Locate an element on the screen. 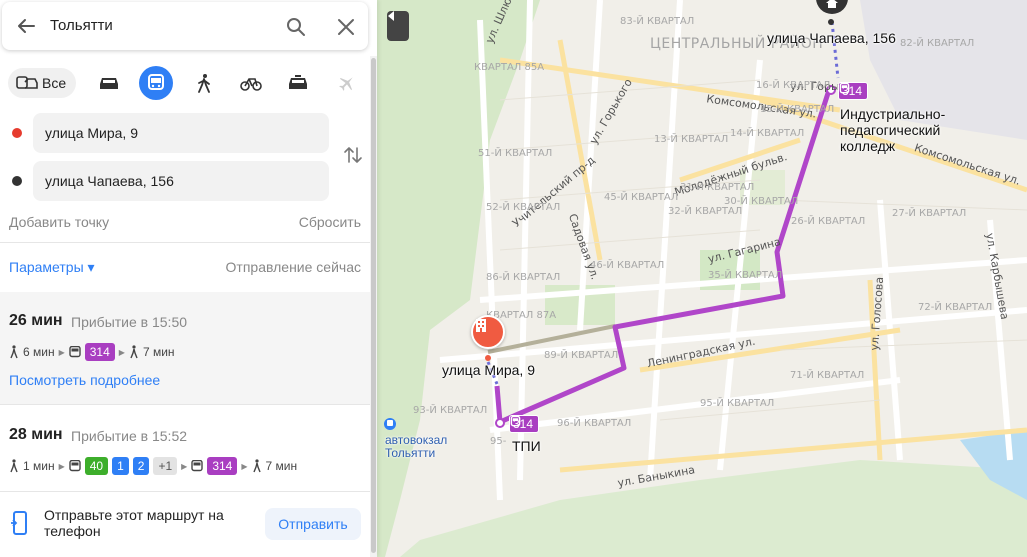  quarter-label: 86-Й КВАРТАЛ is located at coordinates (523, 277).